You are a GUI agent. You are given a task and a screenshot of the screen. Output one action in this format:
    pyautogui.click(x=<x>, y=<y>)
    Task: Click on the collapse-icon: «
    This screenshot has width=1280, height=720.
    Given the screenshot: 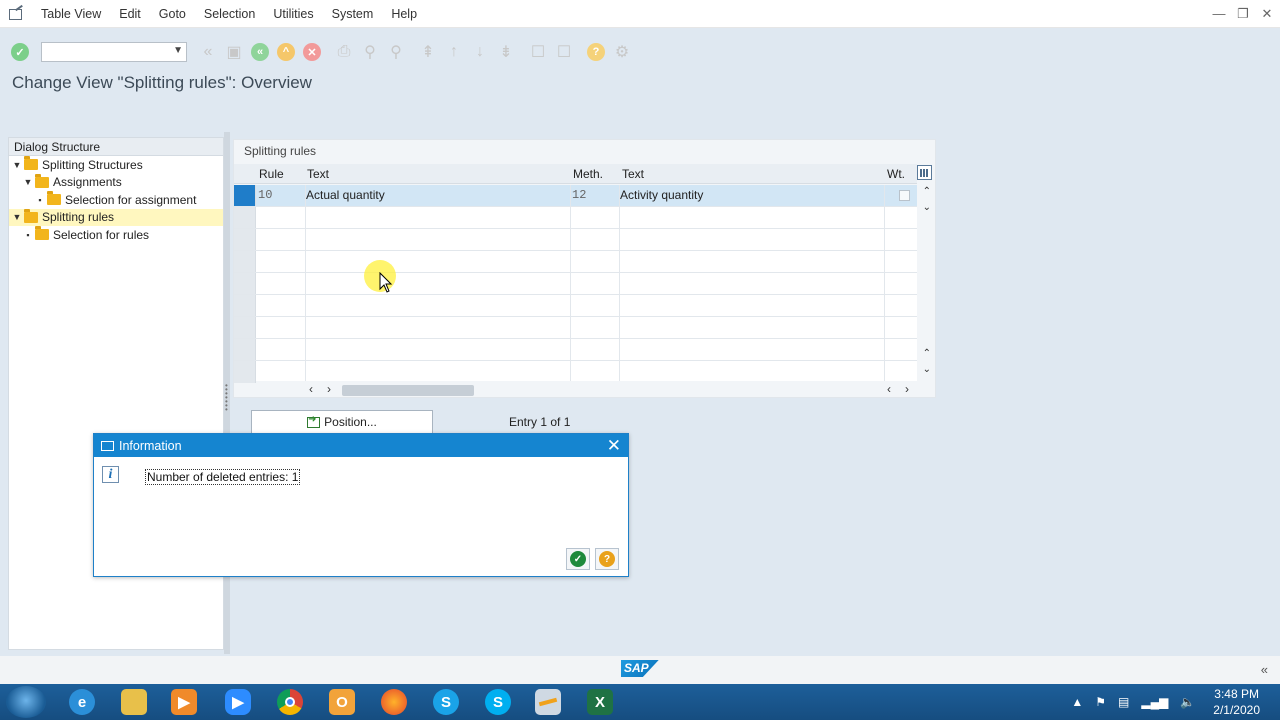 What is the action you would take?
    pyautogui.click(x=1264, y=669)
    